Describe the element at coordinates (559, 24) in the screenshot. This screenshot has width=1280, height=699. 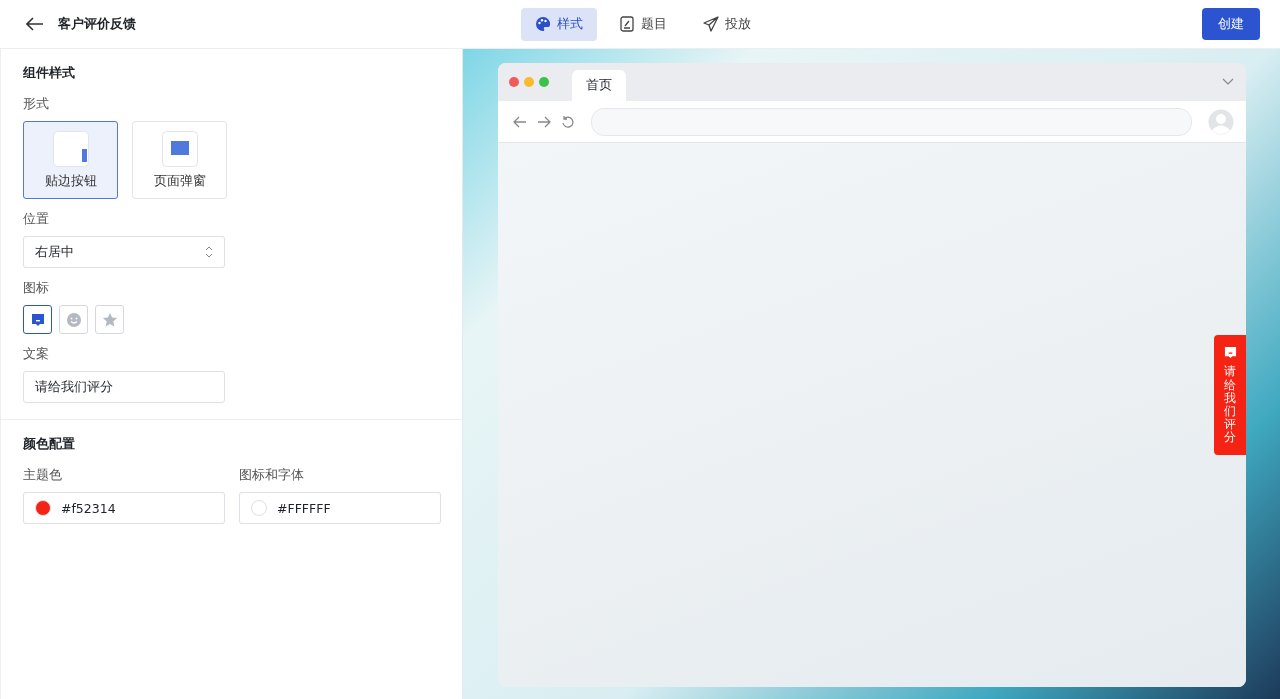
I see `tab: 样式` at that location.